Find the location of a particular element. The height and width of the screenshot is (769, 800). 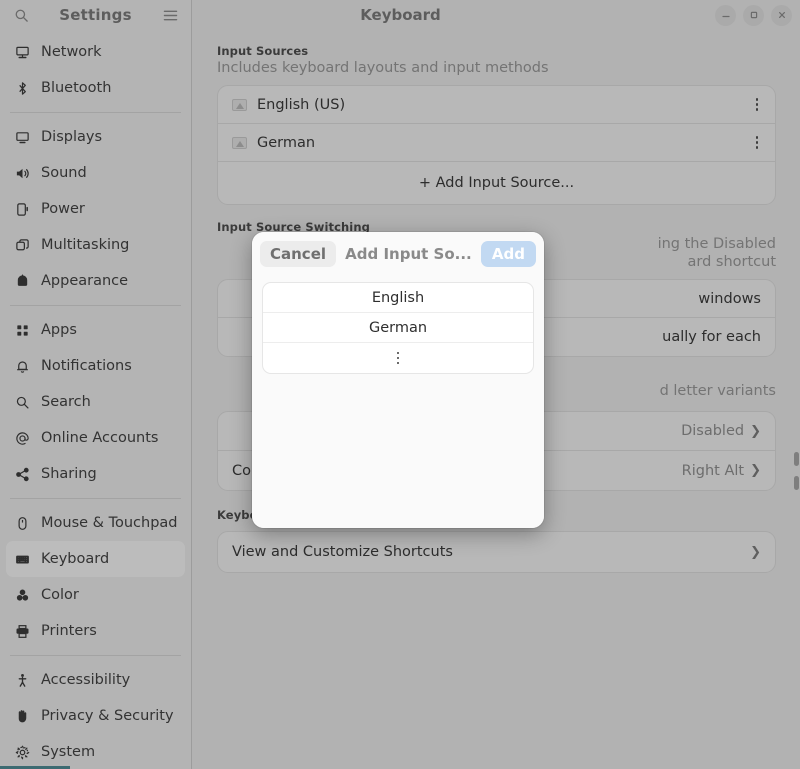

keyboard-shortcuts-card: View and Customize Shortcuts ❯ is located at coordinates (496, 552).